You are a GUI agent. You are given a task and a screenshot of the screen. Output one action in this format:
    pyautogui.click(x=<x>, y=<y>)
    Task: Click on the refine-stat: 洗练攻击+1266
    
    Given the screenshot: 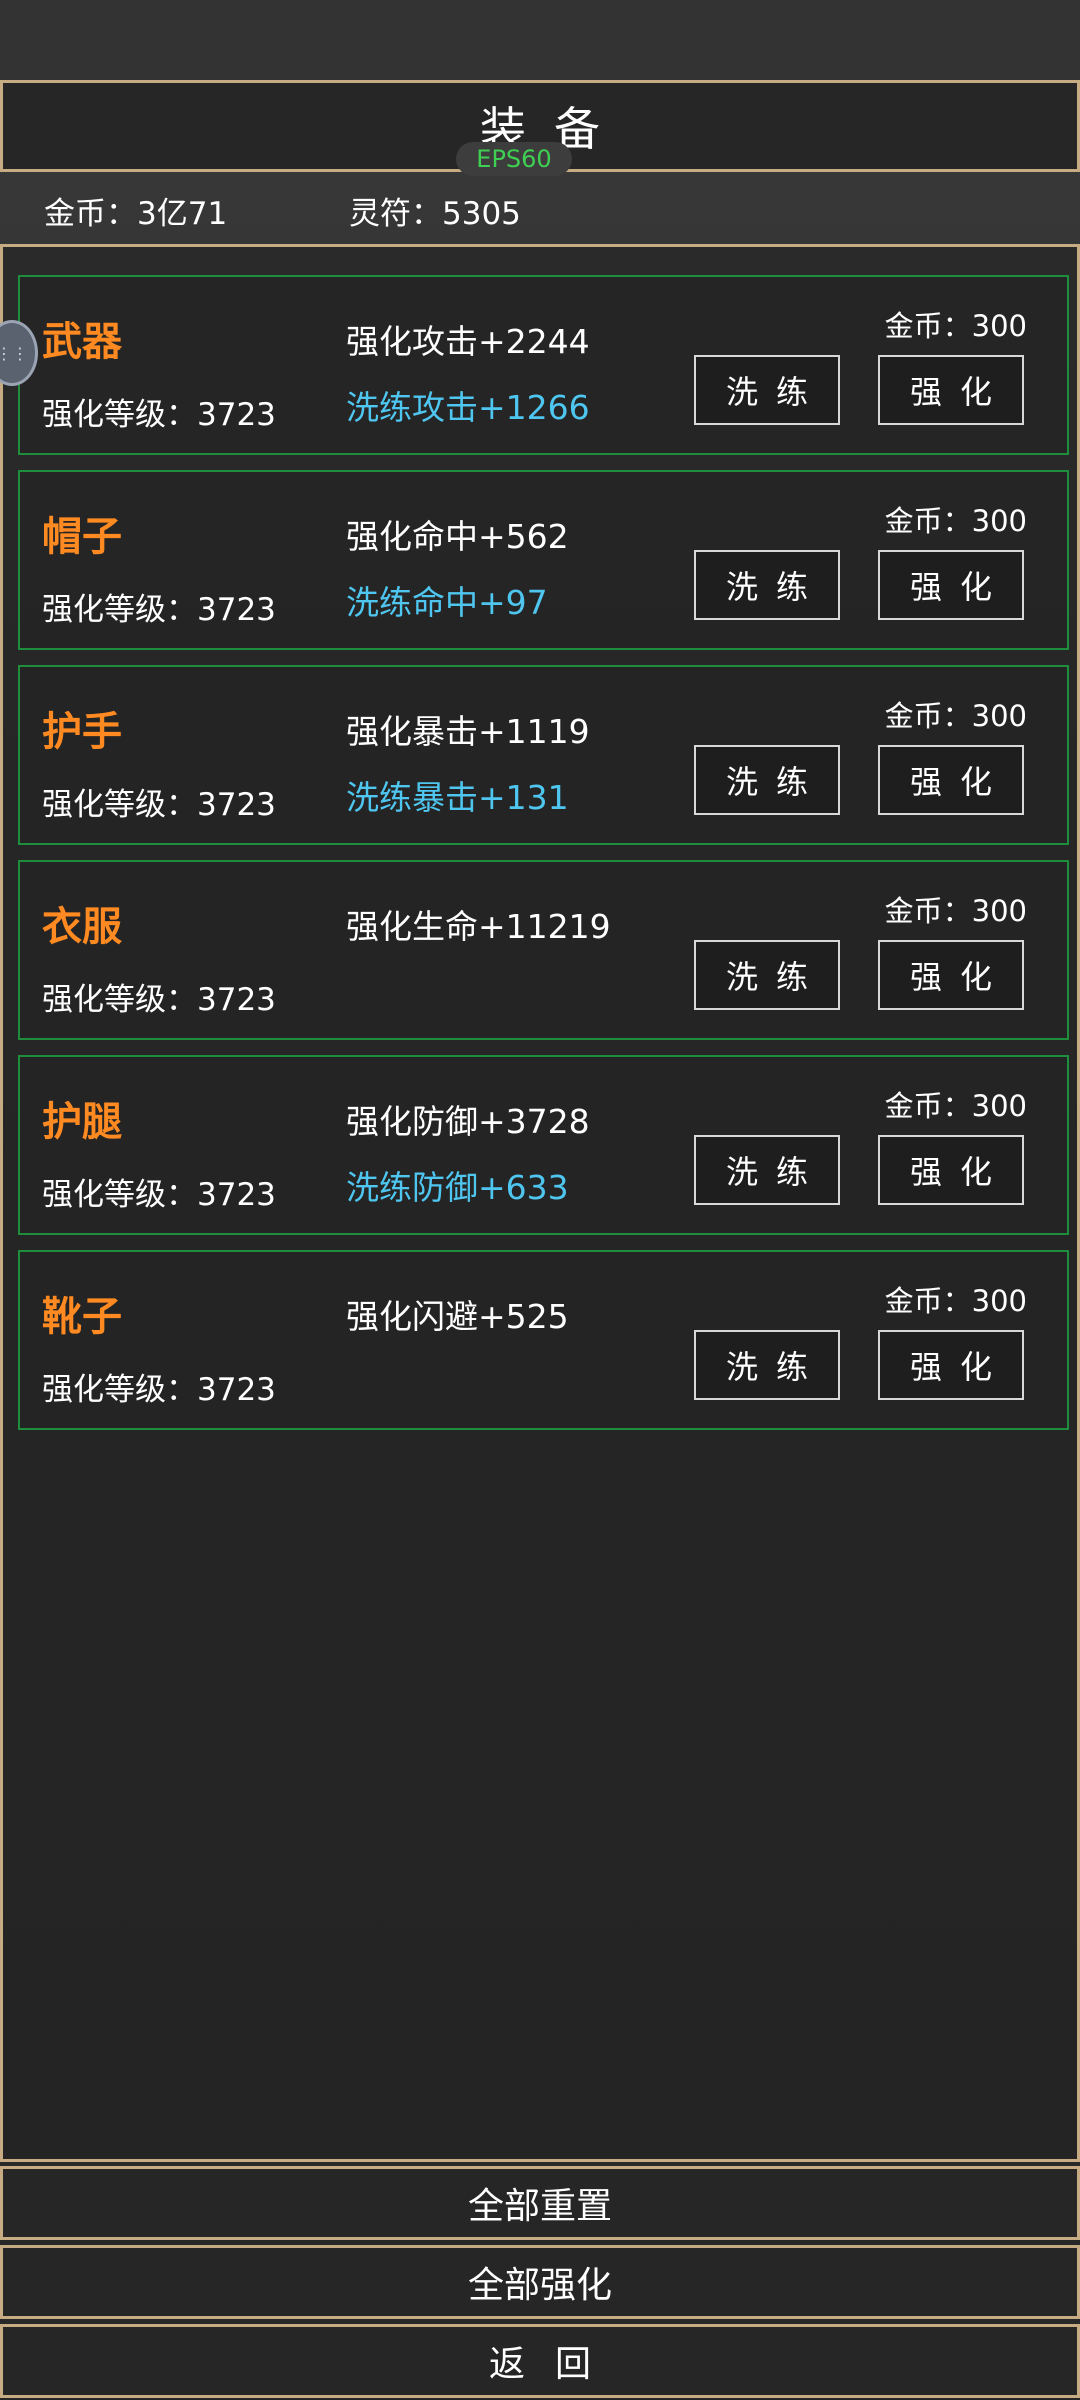 What is the action you would take?
    pyautogui.click(x=468, y=407)
    